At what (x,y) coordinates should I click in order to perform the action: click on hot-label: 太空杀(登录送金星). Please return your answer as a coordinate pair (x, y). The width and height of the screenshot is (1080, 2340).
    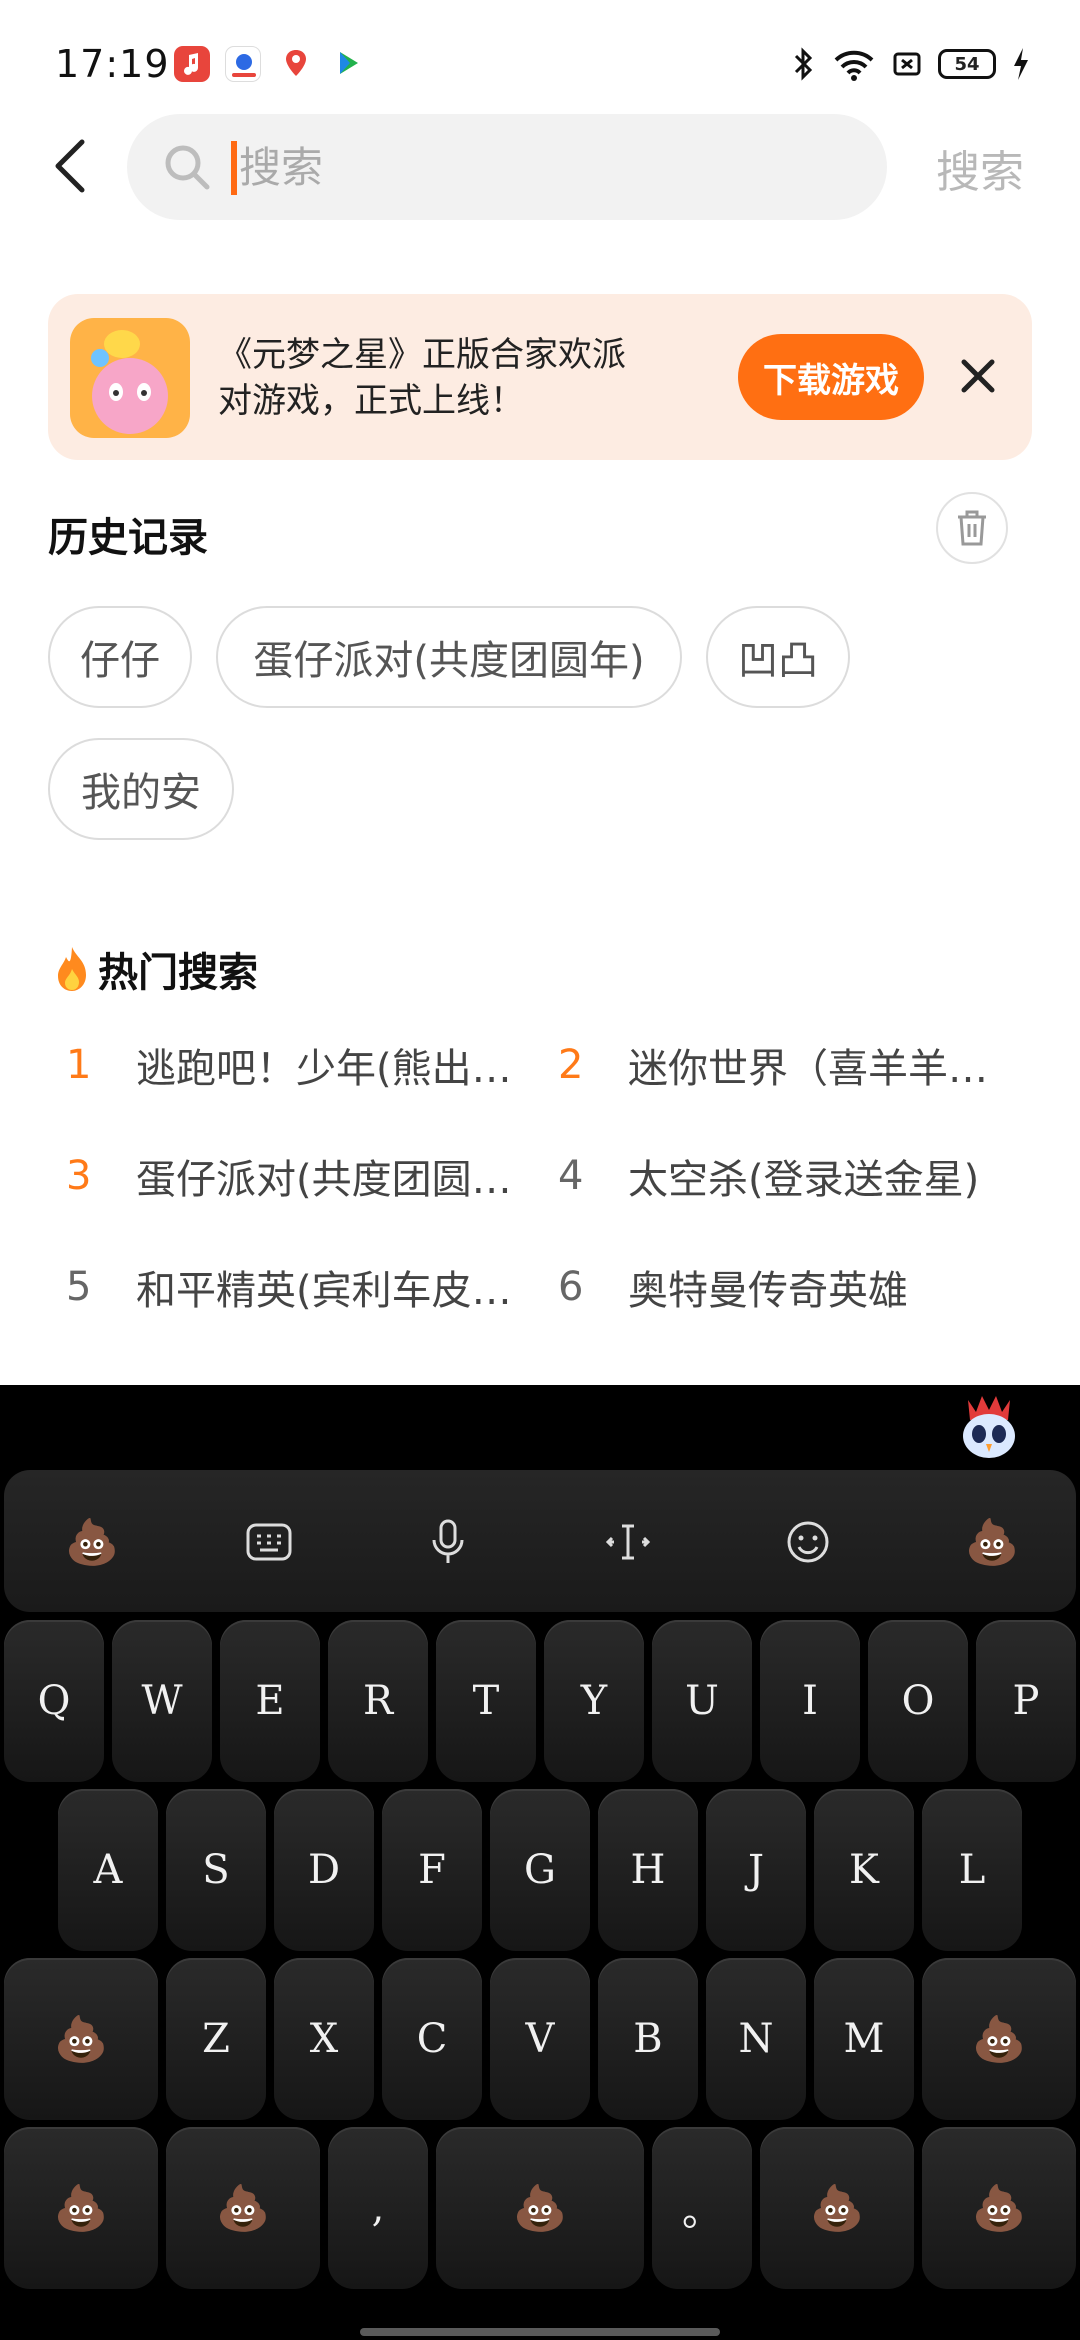
    Looking at the image, I should click on (804, 1180).